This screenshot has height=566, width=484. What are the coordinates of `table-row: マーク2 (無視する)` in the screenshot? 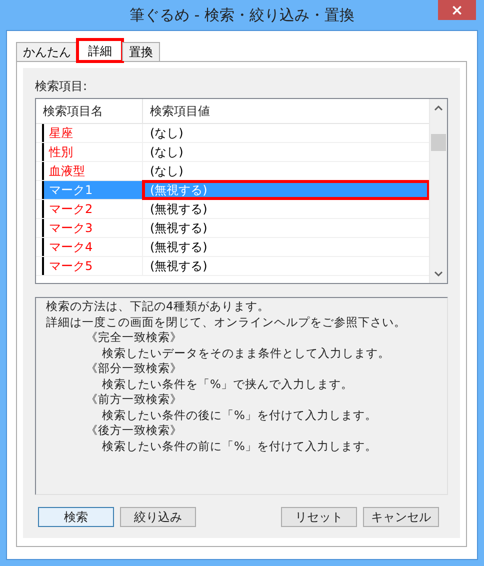 It's located at (232, 209).